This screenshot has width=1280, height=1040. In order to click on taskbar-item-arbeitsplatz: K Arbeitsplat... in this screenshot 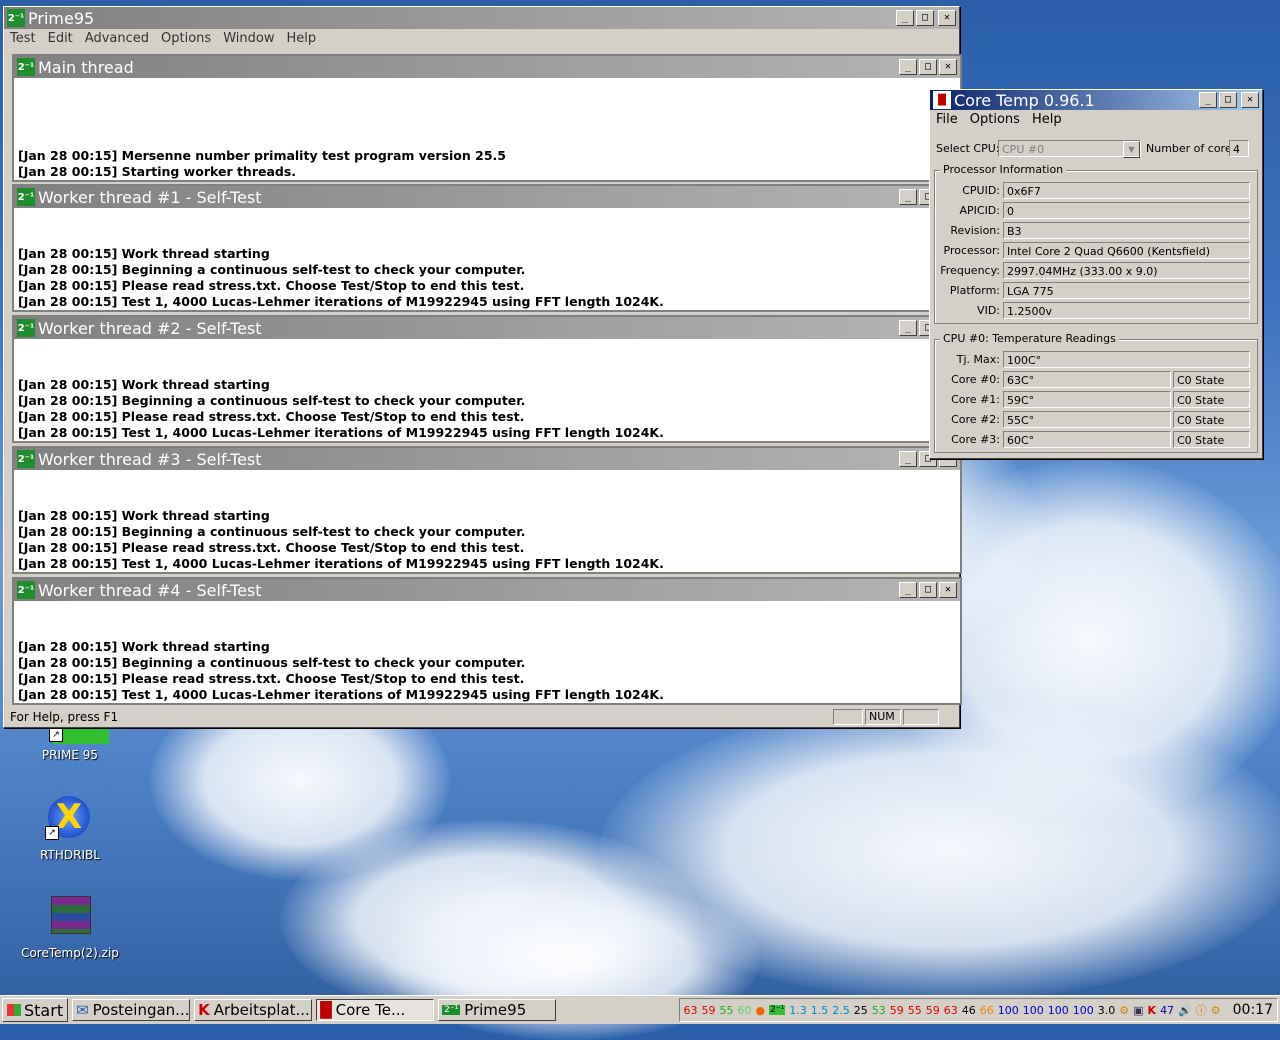, I will do `click(253, 1010)`.